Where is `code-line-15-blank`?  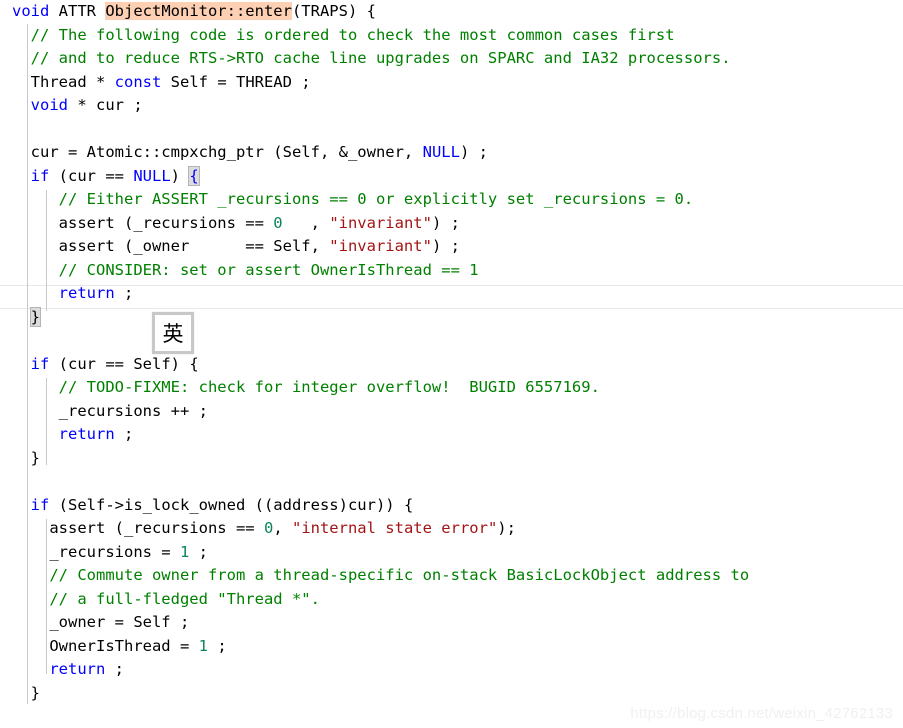 code-line-15-blank is located at coordinates (451, 341).